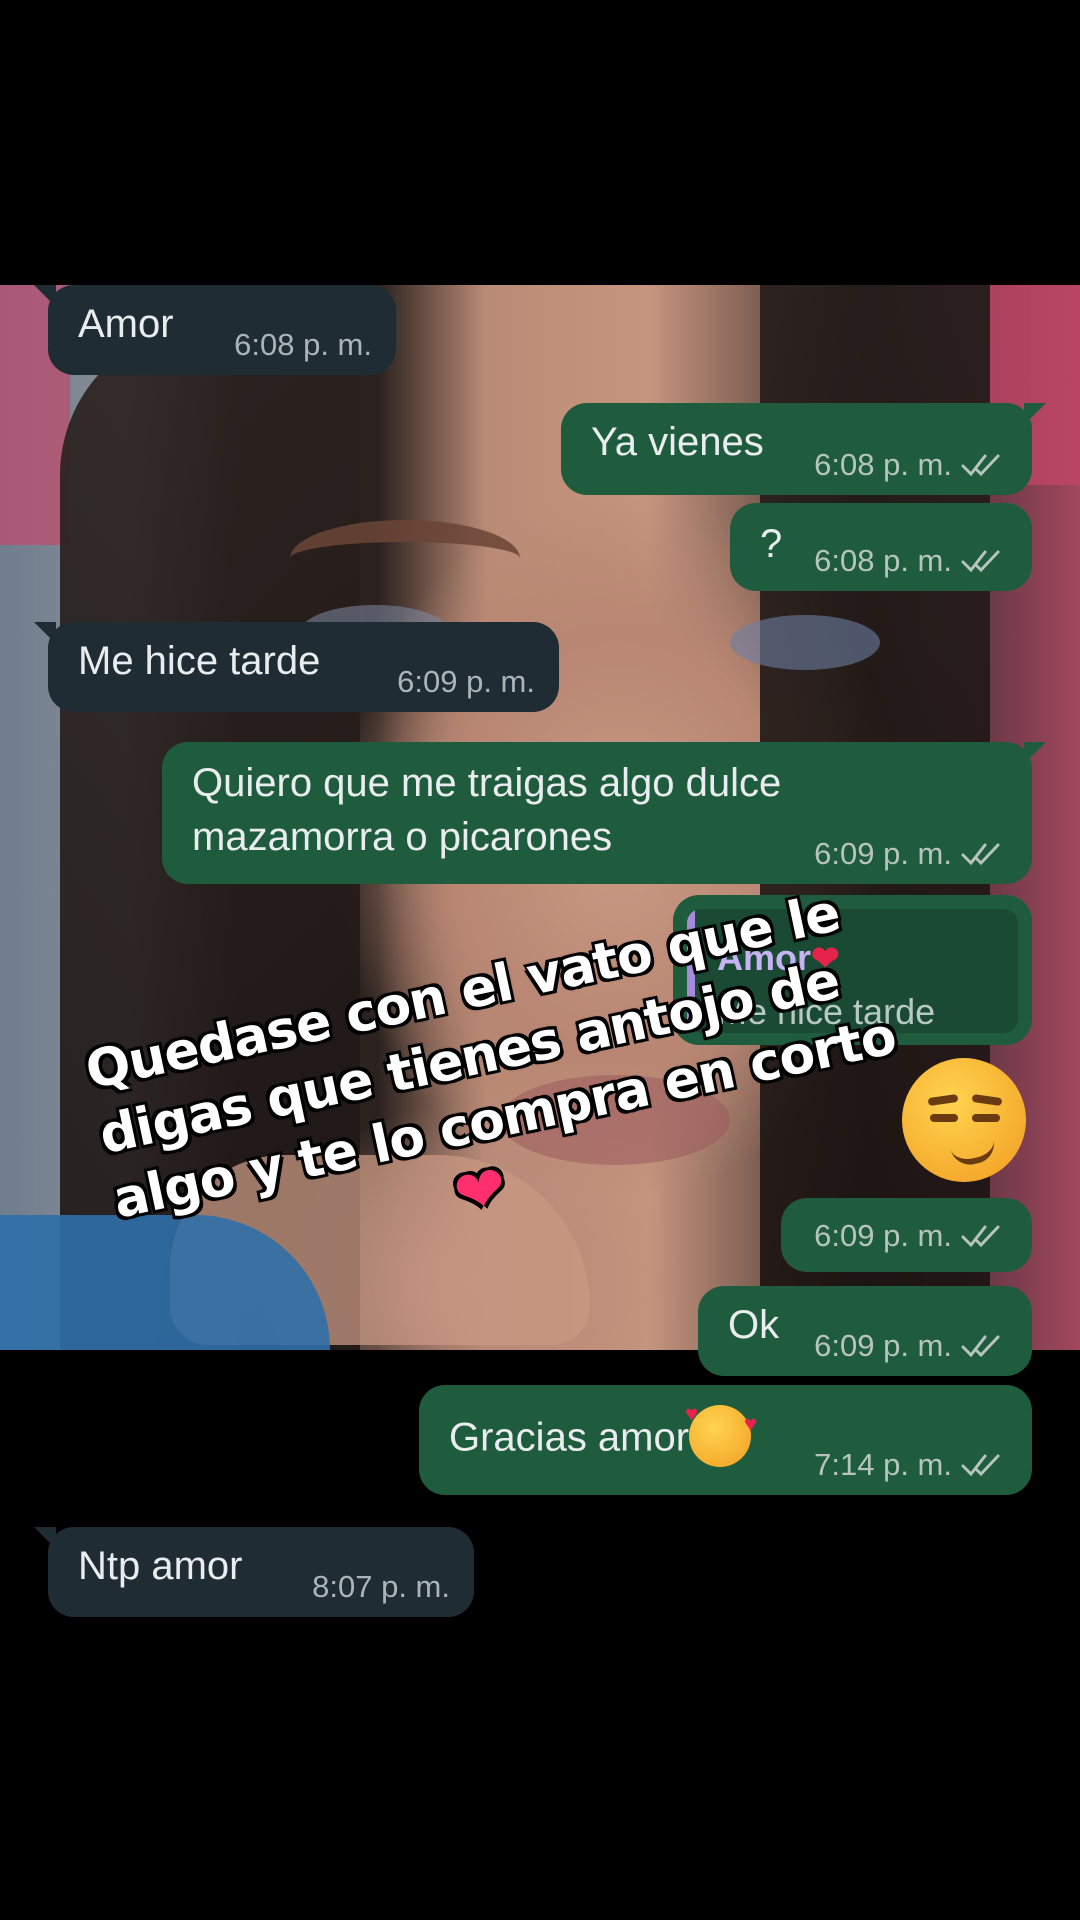 This screenshot has height=1920, width=1080. What do you see at coordinates (771, 544) in the screenshot?
I see `message-text: ?` at bounding box center [771, 544].